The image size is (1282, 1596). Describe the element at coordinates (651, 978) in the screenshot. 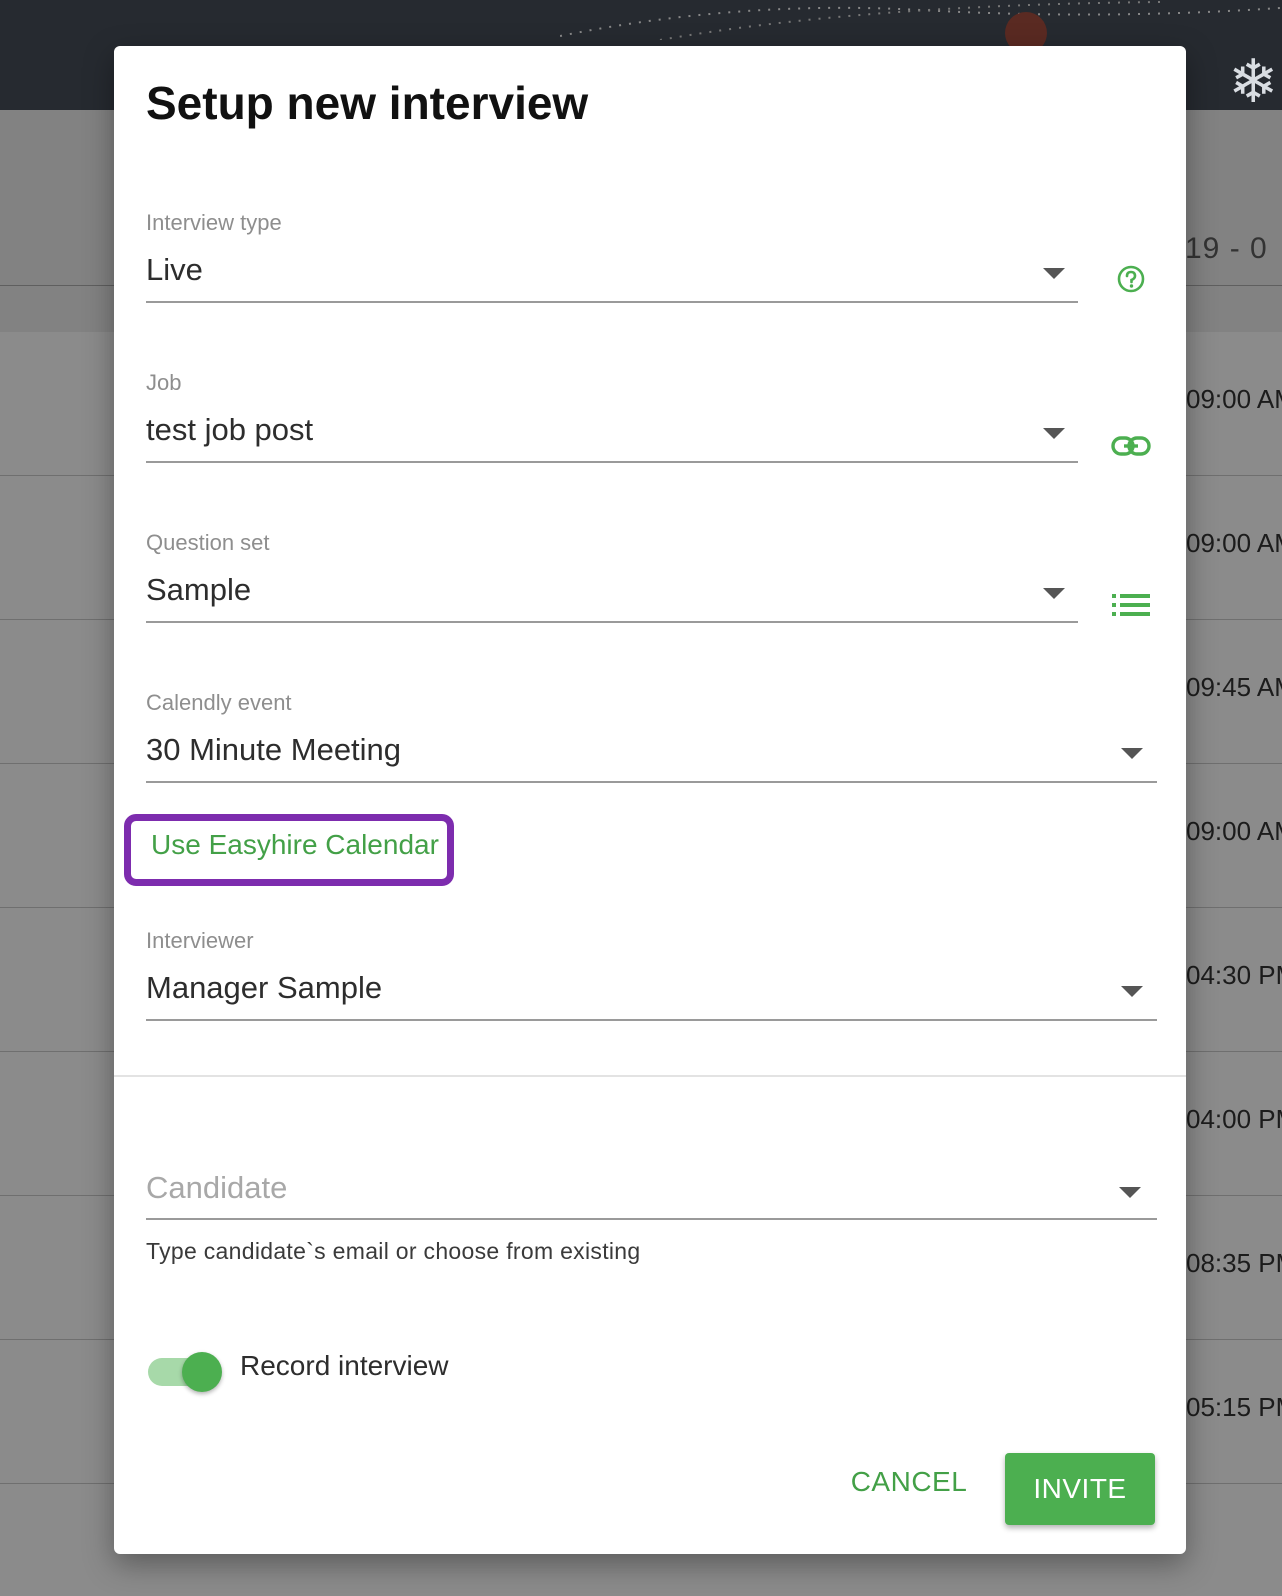

I see `interviewer-select: Interviewer Manager Sample` at that location.